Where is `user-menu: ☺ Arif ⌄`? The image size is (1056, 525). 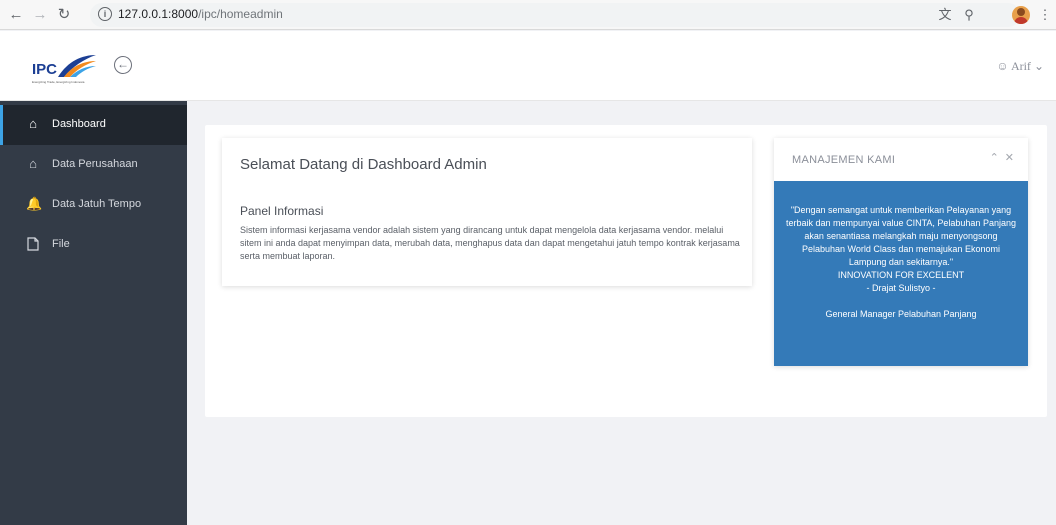 user-menu: ☺ Arif ⌄ is located at coordinates (1020, 66).